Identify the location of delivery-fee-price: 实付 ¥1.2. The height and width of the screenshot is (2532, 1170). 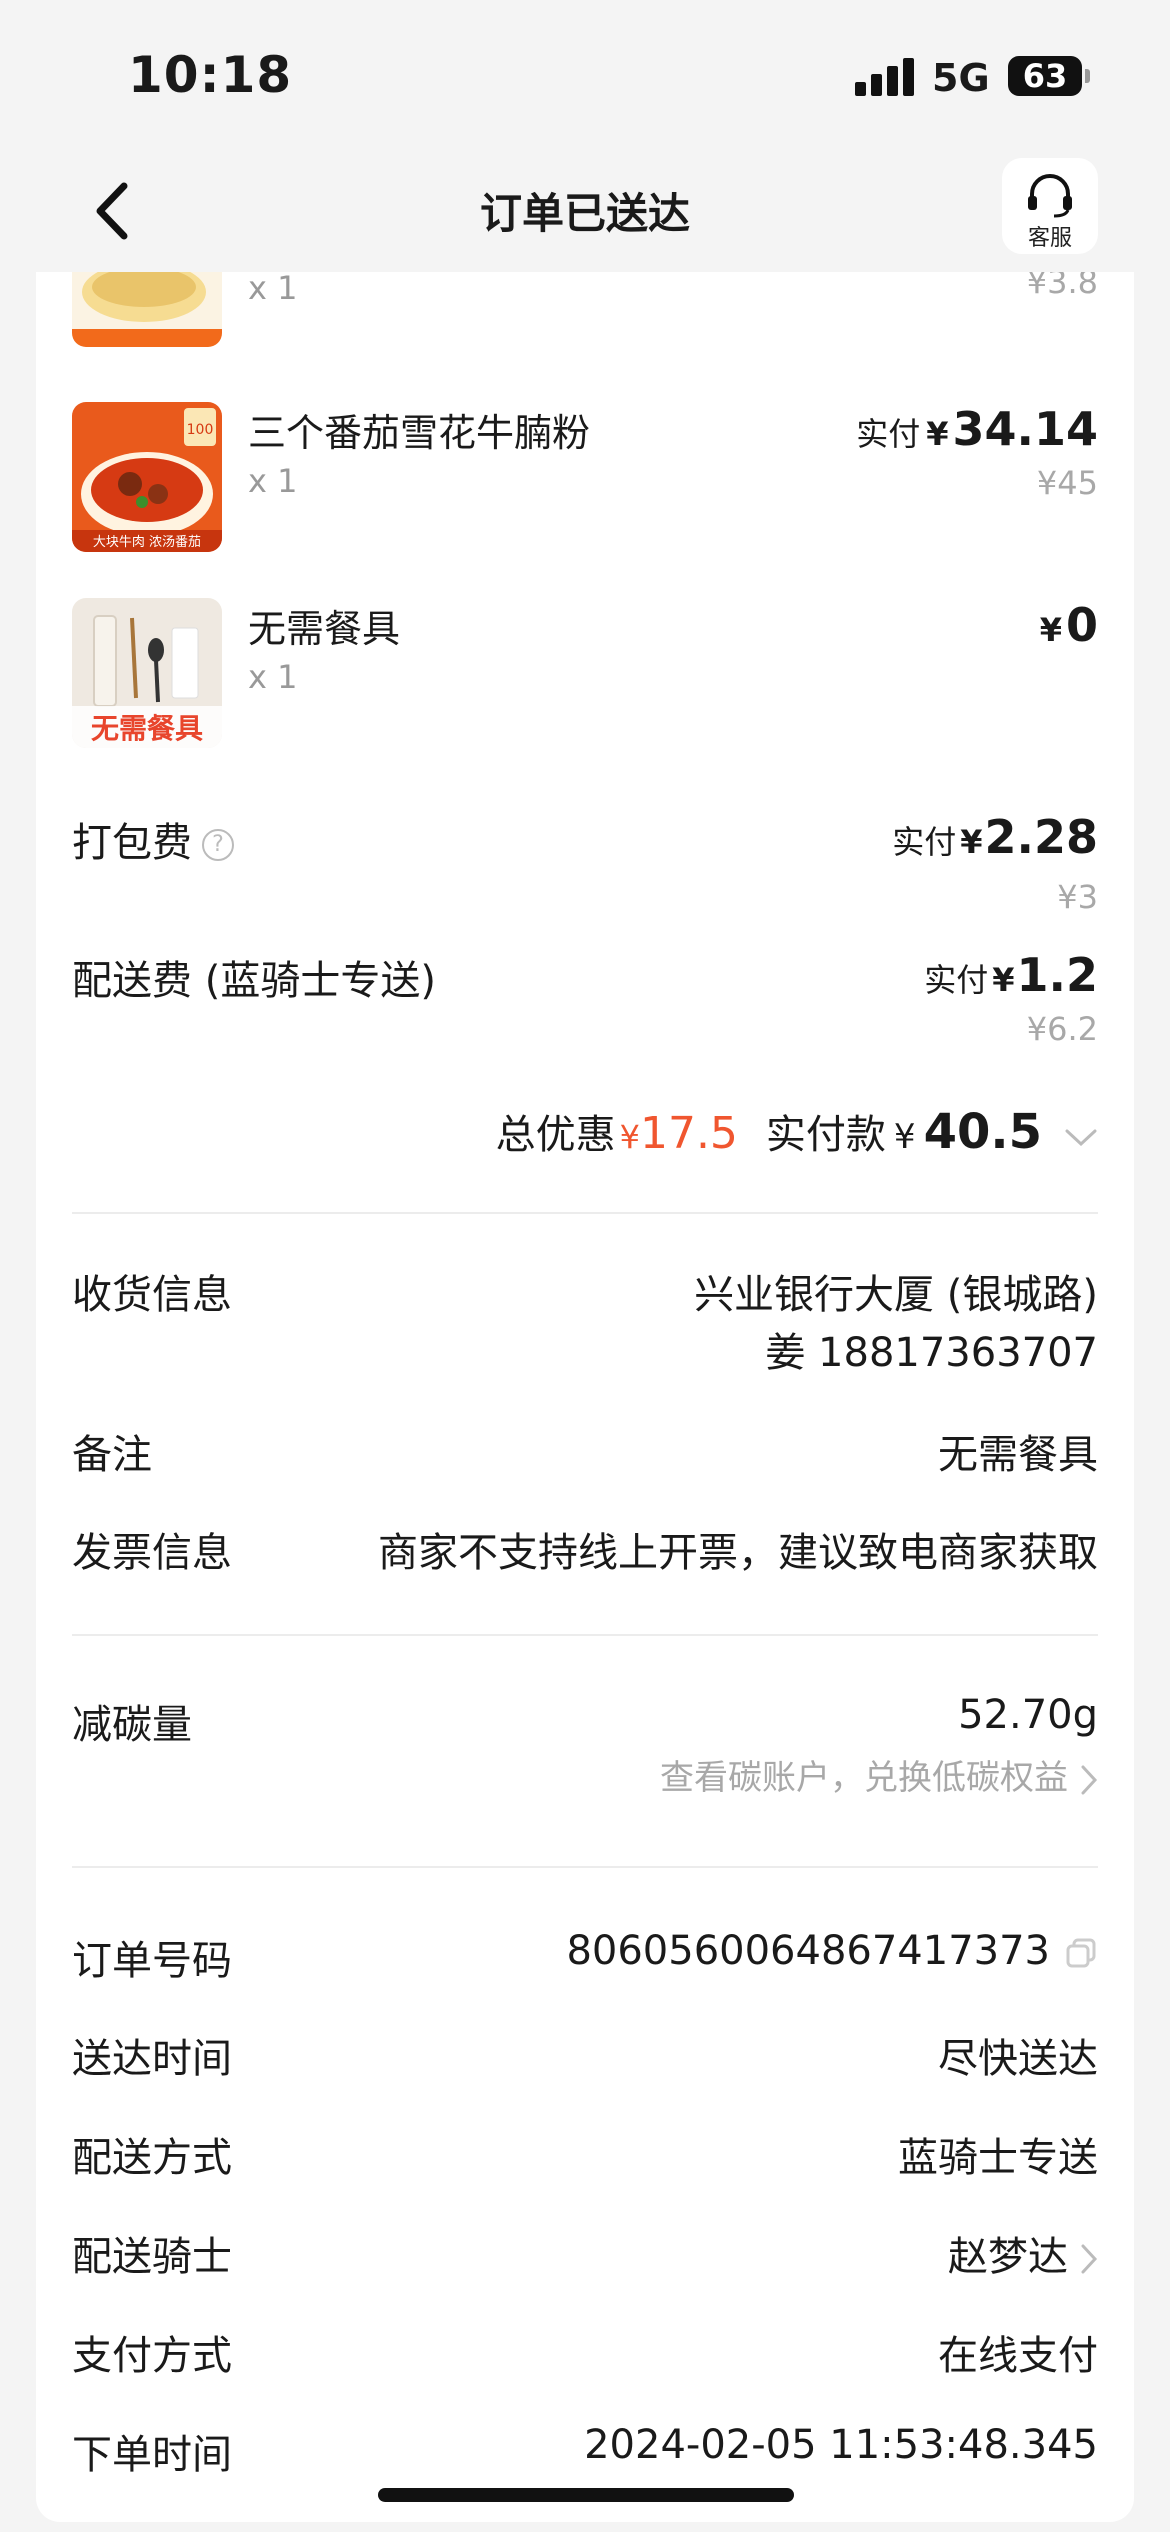
(1011, 975).